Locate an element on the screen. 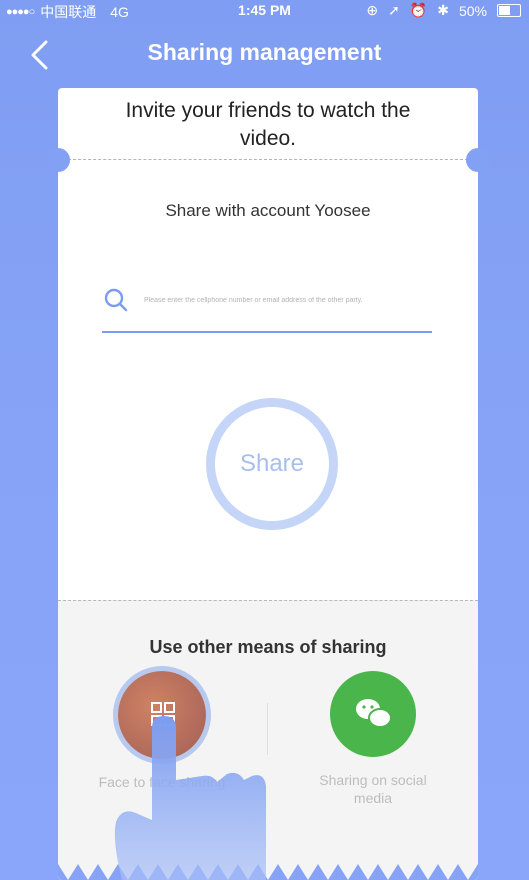 Image resolution: width=529 pixels, height=880 pixels. face-to-face-label: Face to face sharing is located at coordinates (162, 782).